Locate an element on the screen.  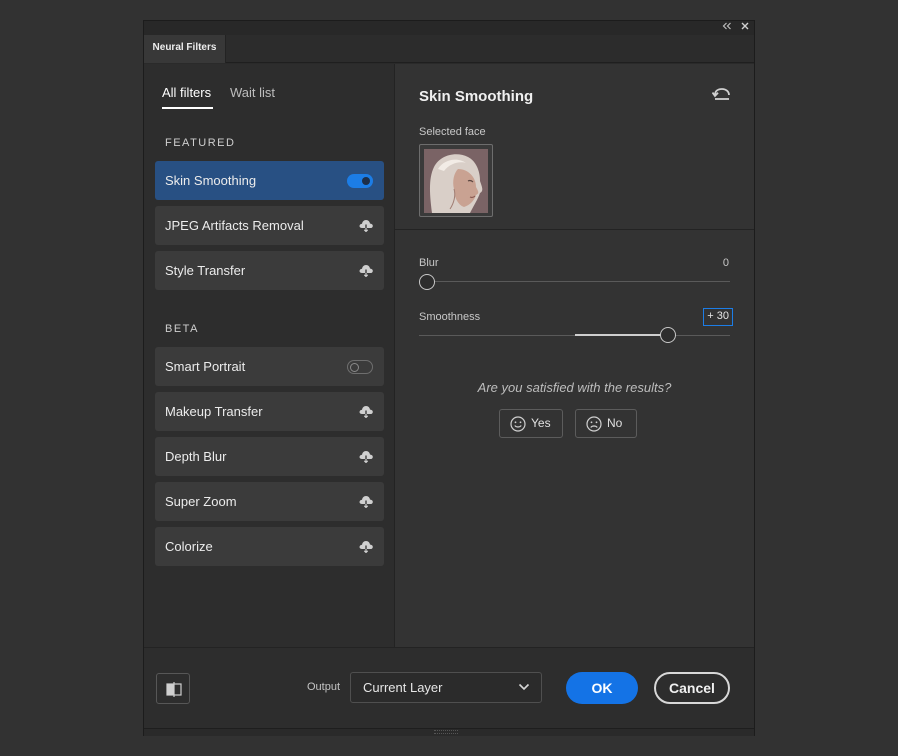
smoothness-slider-fill is located at coordinates (621, 335).